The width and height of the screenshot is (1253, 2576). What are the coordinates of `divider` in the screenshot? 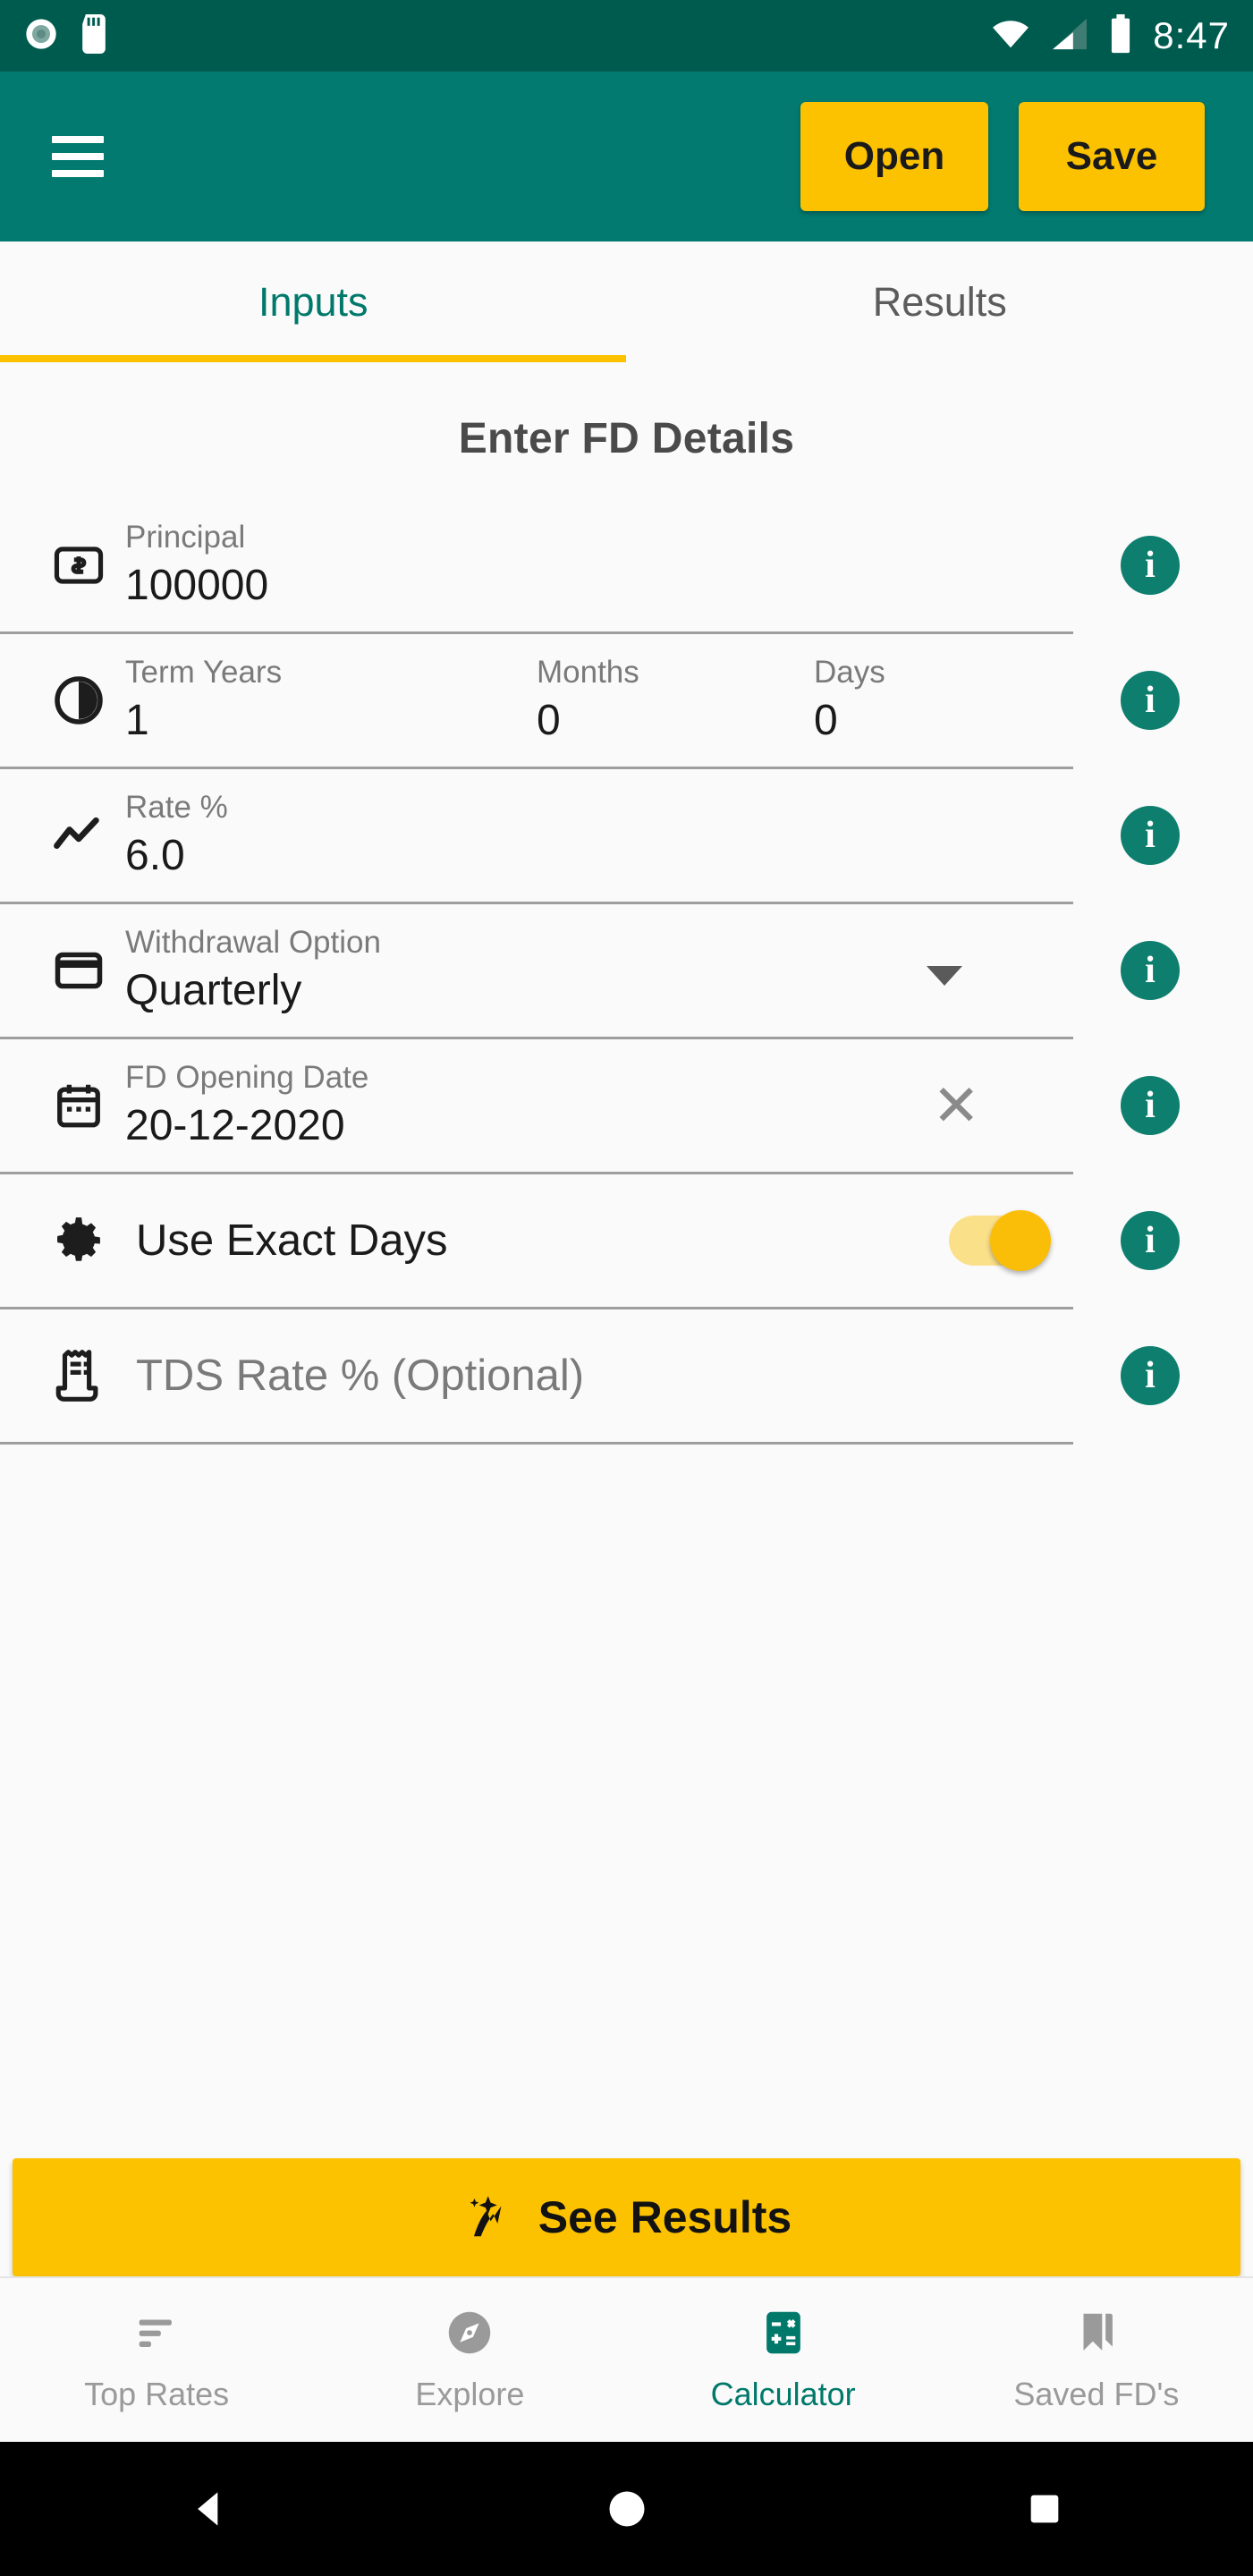 It's located at (536, 1443).